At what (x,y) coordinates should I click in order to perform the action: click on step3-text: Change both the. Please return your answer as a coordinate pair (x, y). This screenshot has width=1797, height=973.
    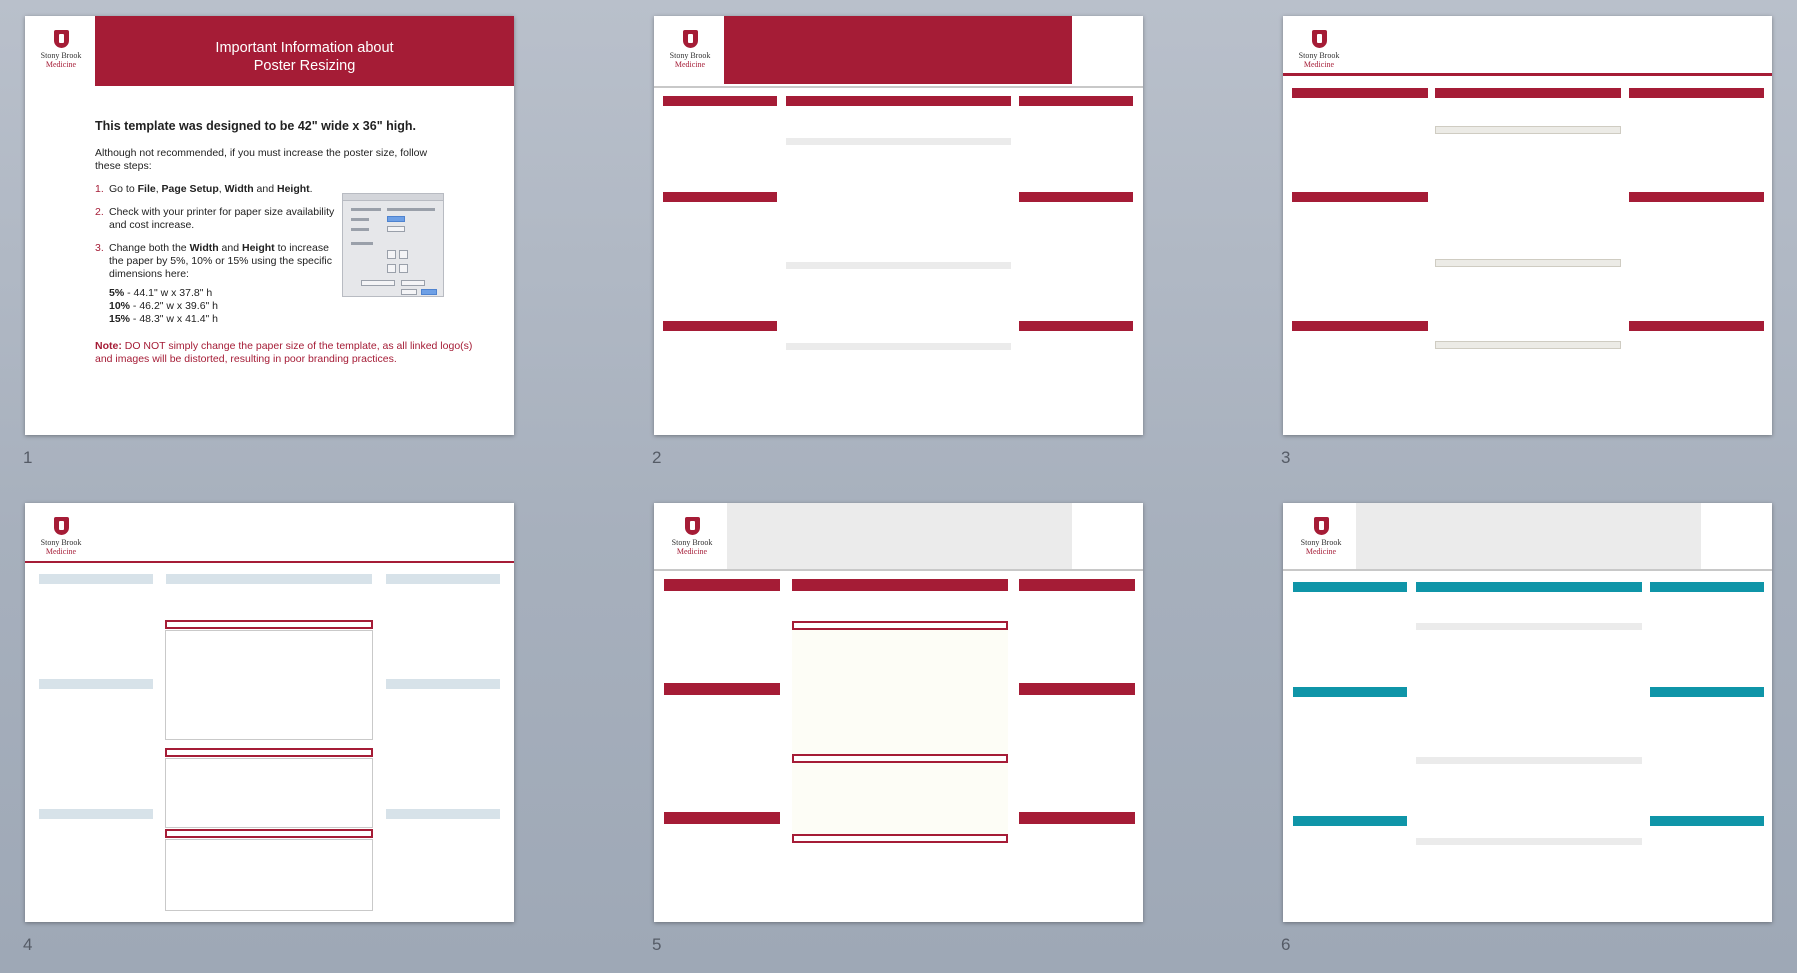
    Looking at the image, I should click on (149, 248).